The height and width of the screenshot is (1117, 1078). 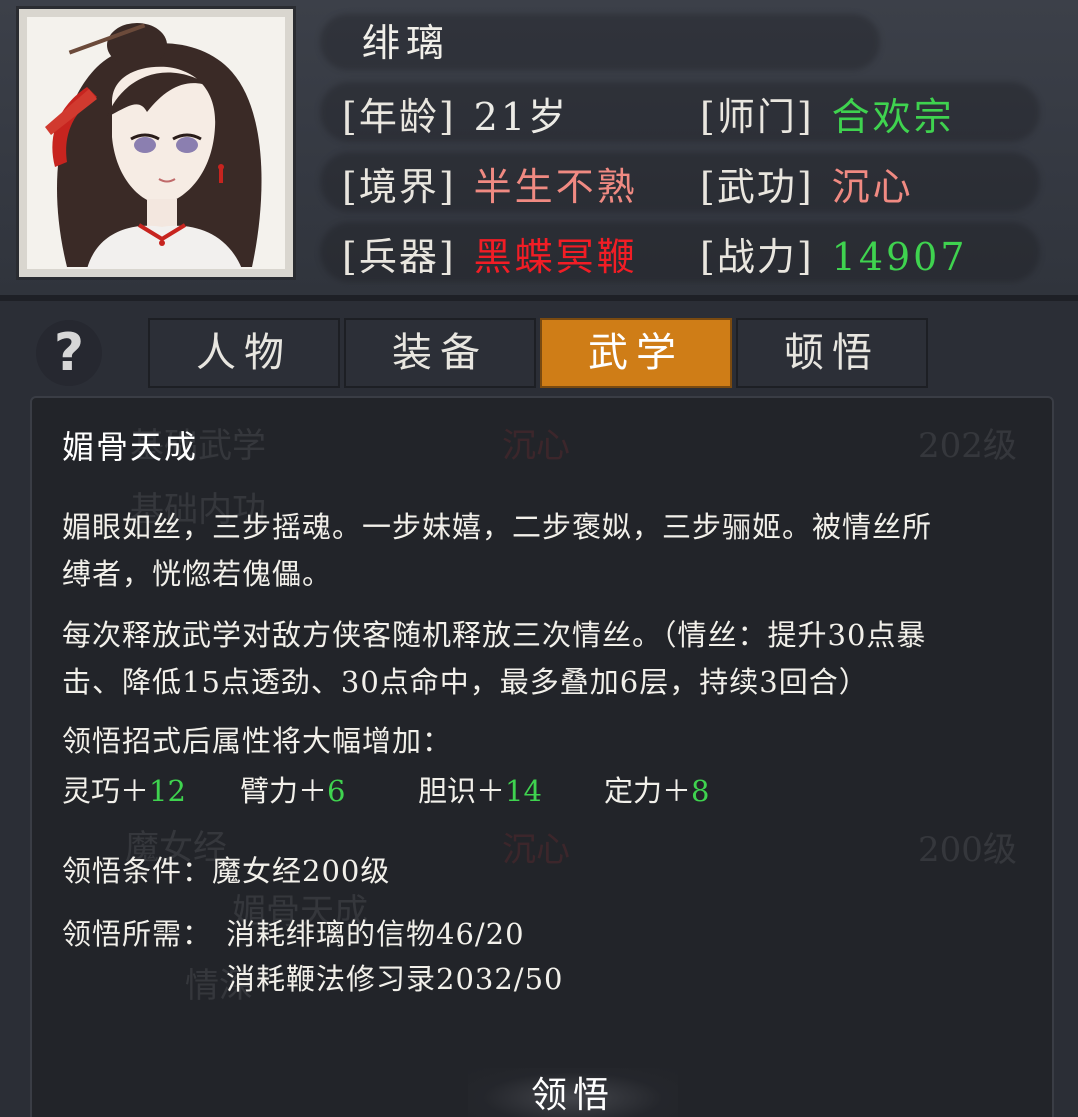 I want to click on skill-description: 媚眼如丝，三步摇魂。一步妹嬉，二步褒姒，三步骊姬。被情丝所, so click(x=497, y=527).